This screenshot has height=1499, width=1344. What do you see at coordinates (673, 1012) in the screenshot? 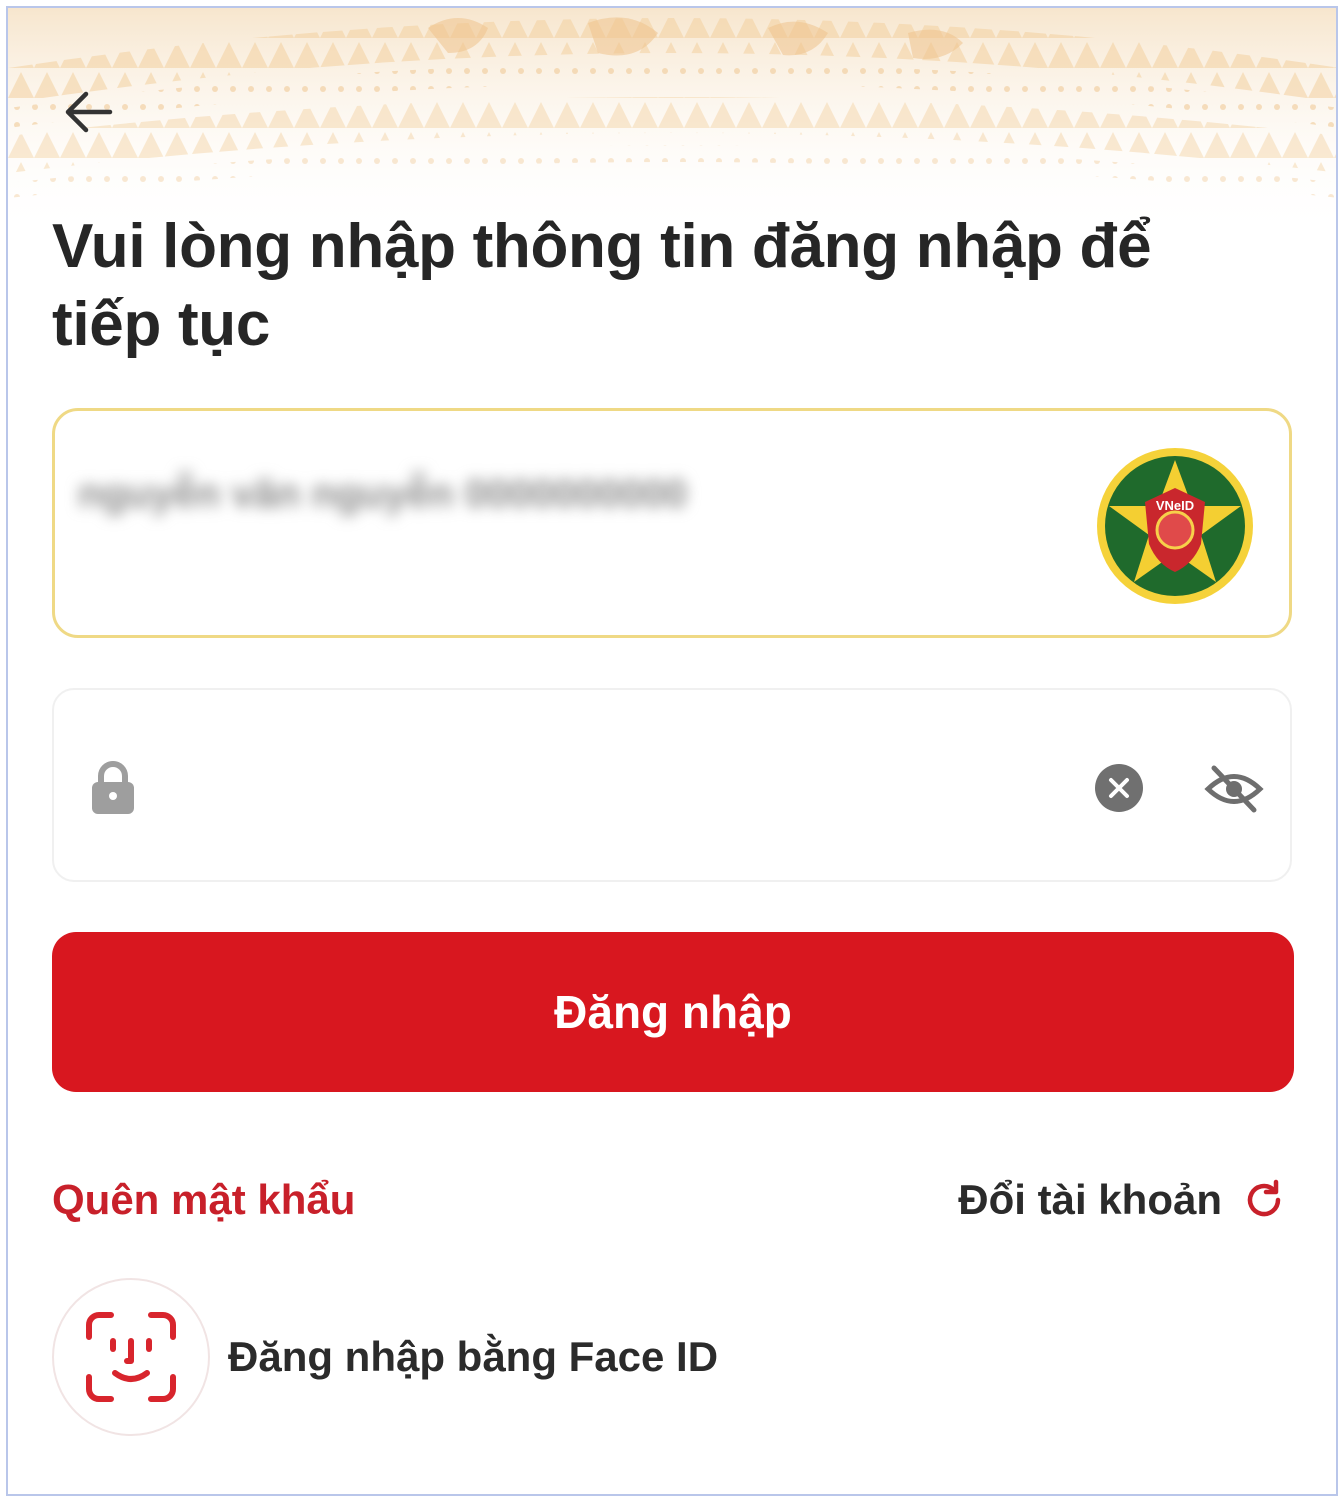
I see `login-button: Đăng nhập` at bounding box center [673, 1012].